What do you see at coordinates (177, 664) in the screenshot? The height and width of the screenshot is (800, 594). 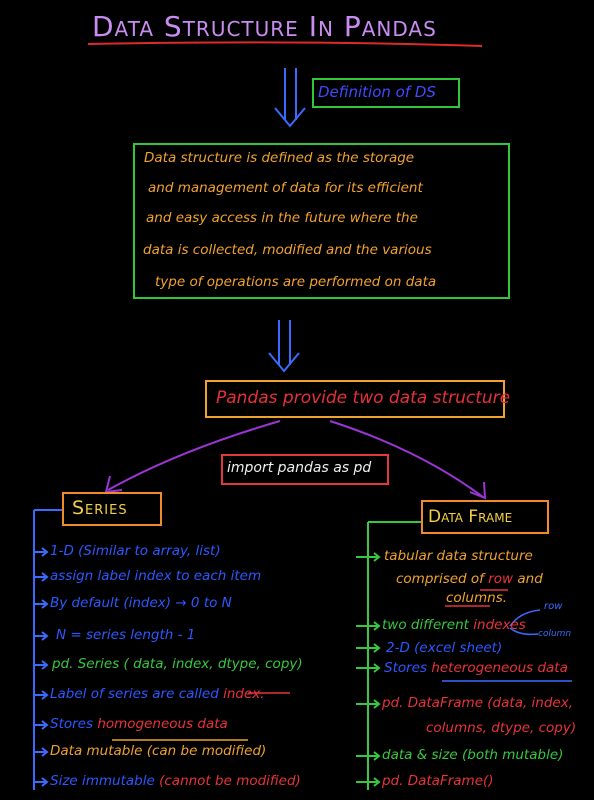 I see `series-item: pd. Series ( data, index, dtype, copy)` at bounding box center [177, 664].